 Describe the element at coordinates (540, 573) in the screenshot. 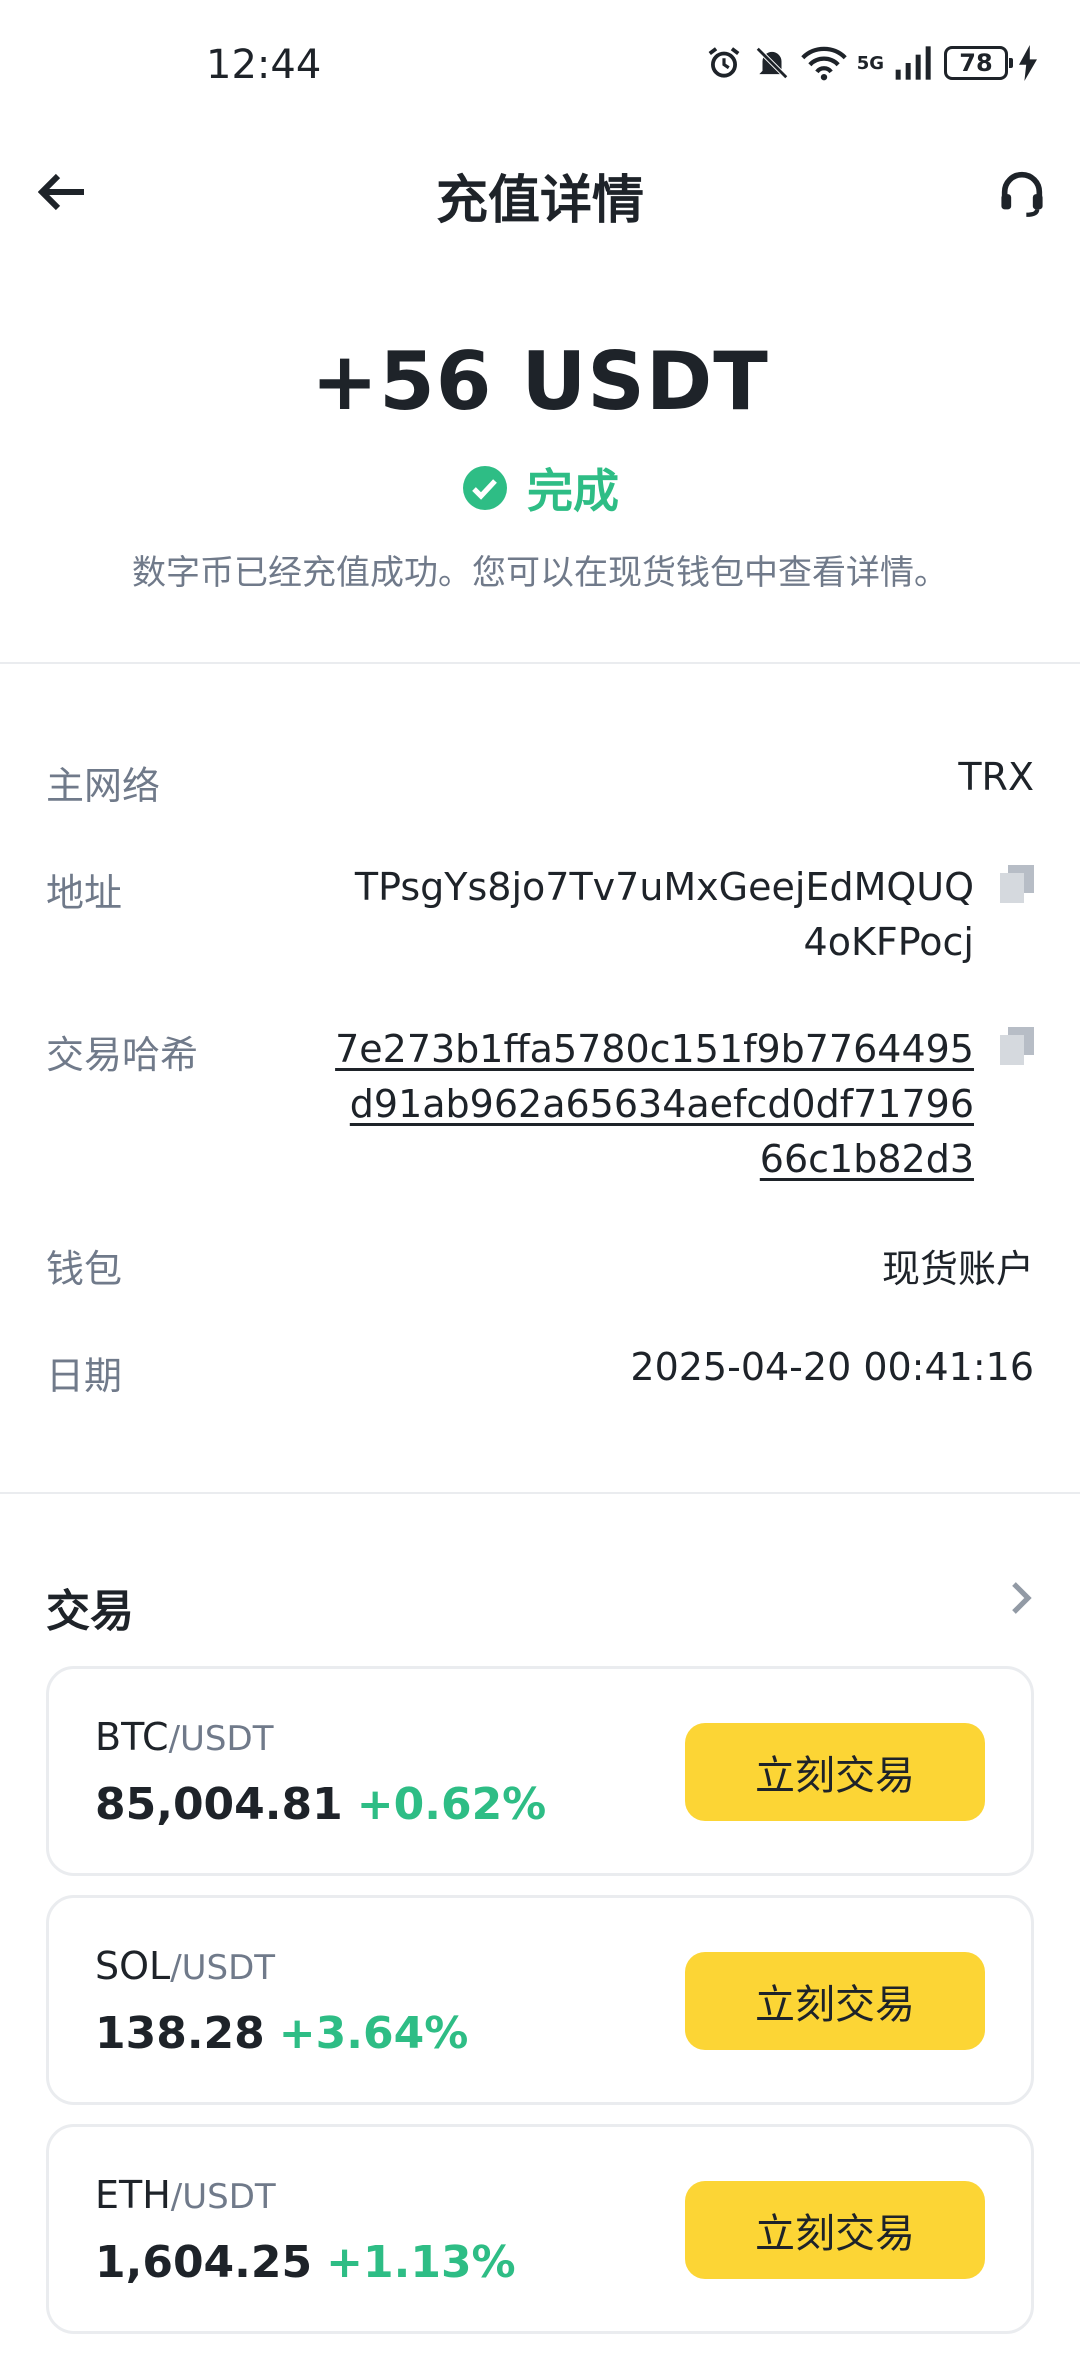

I see `status-description: 数字币已经充值成功。您可以在现货钱包中查看详情。` at that location.